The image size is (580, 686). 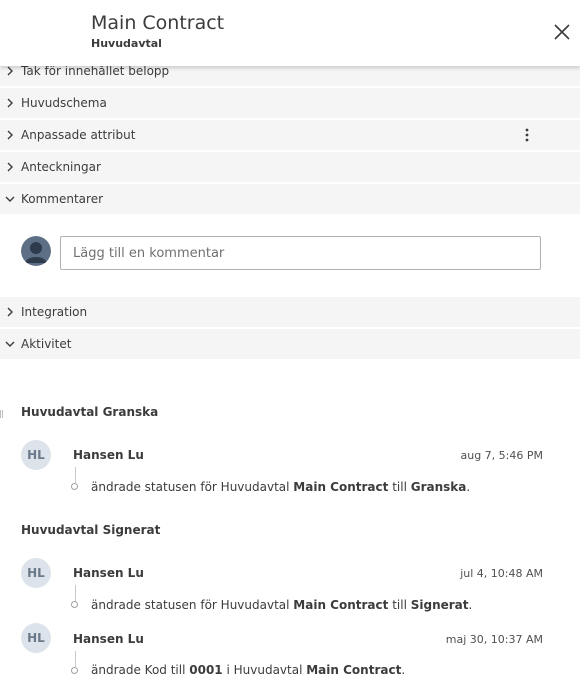 What do you see at coordinates (64, 103) in the screenshot?
I see `section-label: Huvudschema` at bounding box center [64, 103].